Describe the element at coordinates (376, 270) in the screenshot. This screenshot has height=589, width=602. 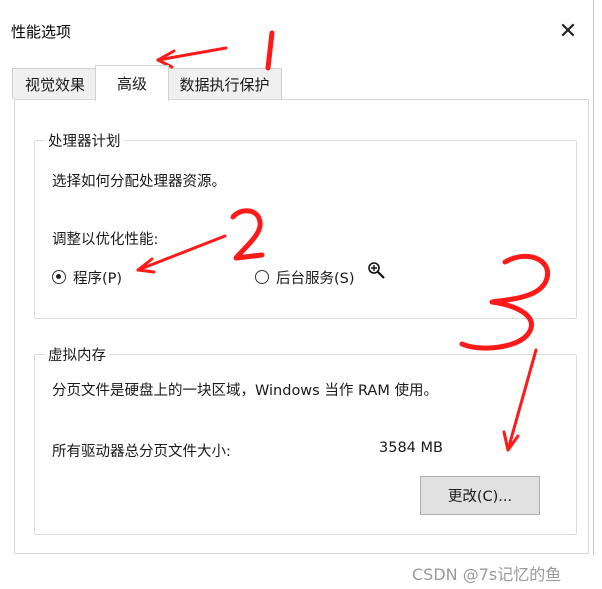
I see `zoom-cursor-icon` at that location.